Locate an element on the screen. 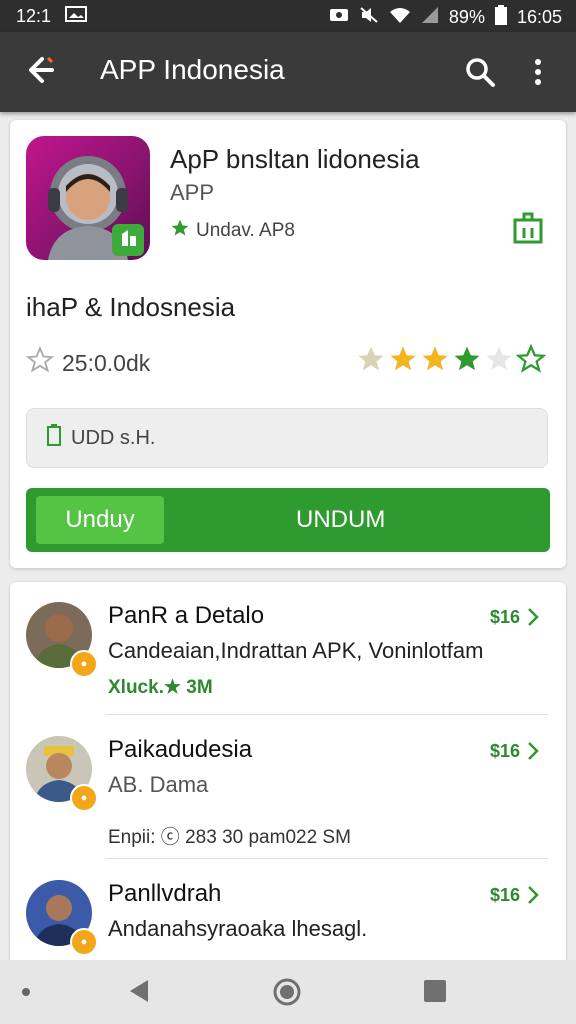 The width and height of the screenshot is (576, 1024). nav-home-icon is located at coordinates (287, 994).